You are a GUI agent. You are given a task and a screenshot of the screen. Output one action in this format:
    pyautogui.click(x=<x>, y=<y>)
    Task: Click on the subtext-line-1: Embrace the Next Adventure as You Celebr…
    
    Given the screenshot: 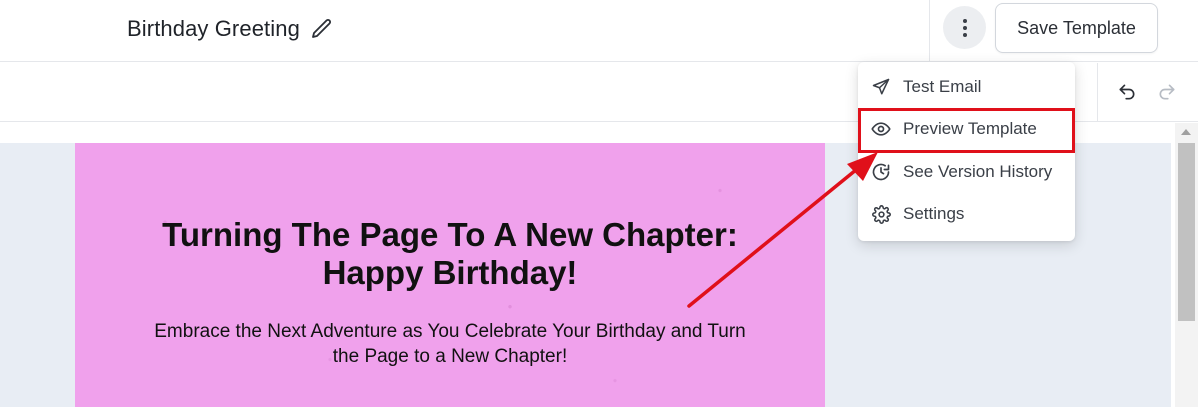 What is the action you would take?
    pyautogui.click(x=450, y=331)
    